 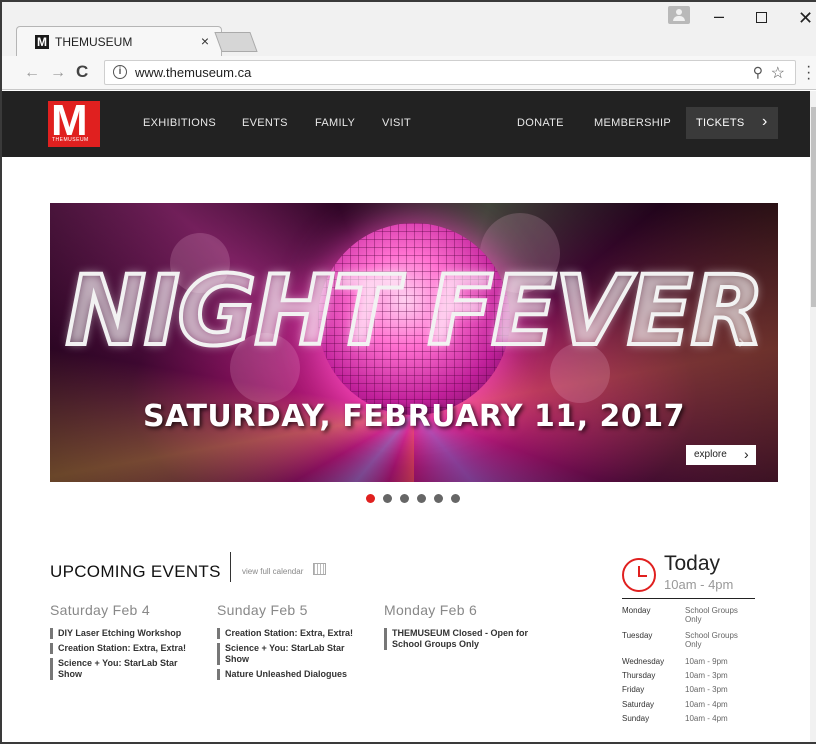 What do you see at coordinates (120, 72) in the screenshot?
I see `info-icon: i` at bounding box center [120, 72].